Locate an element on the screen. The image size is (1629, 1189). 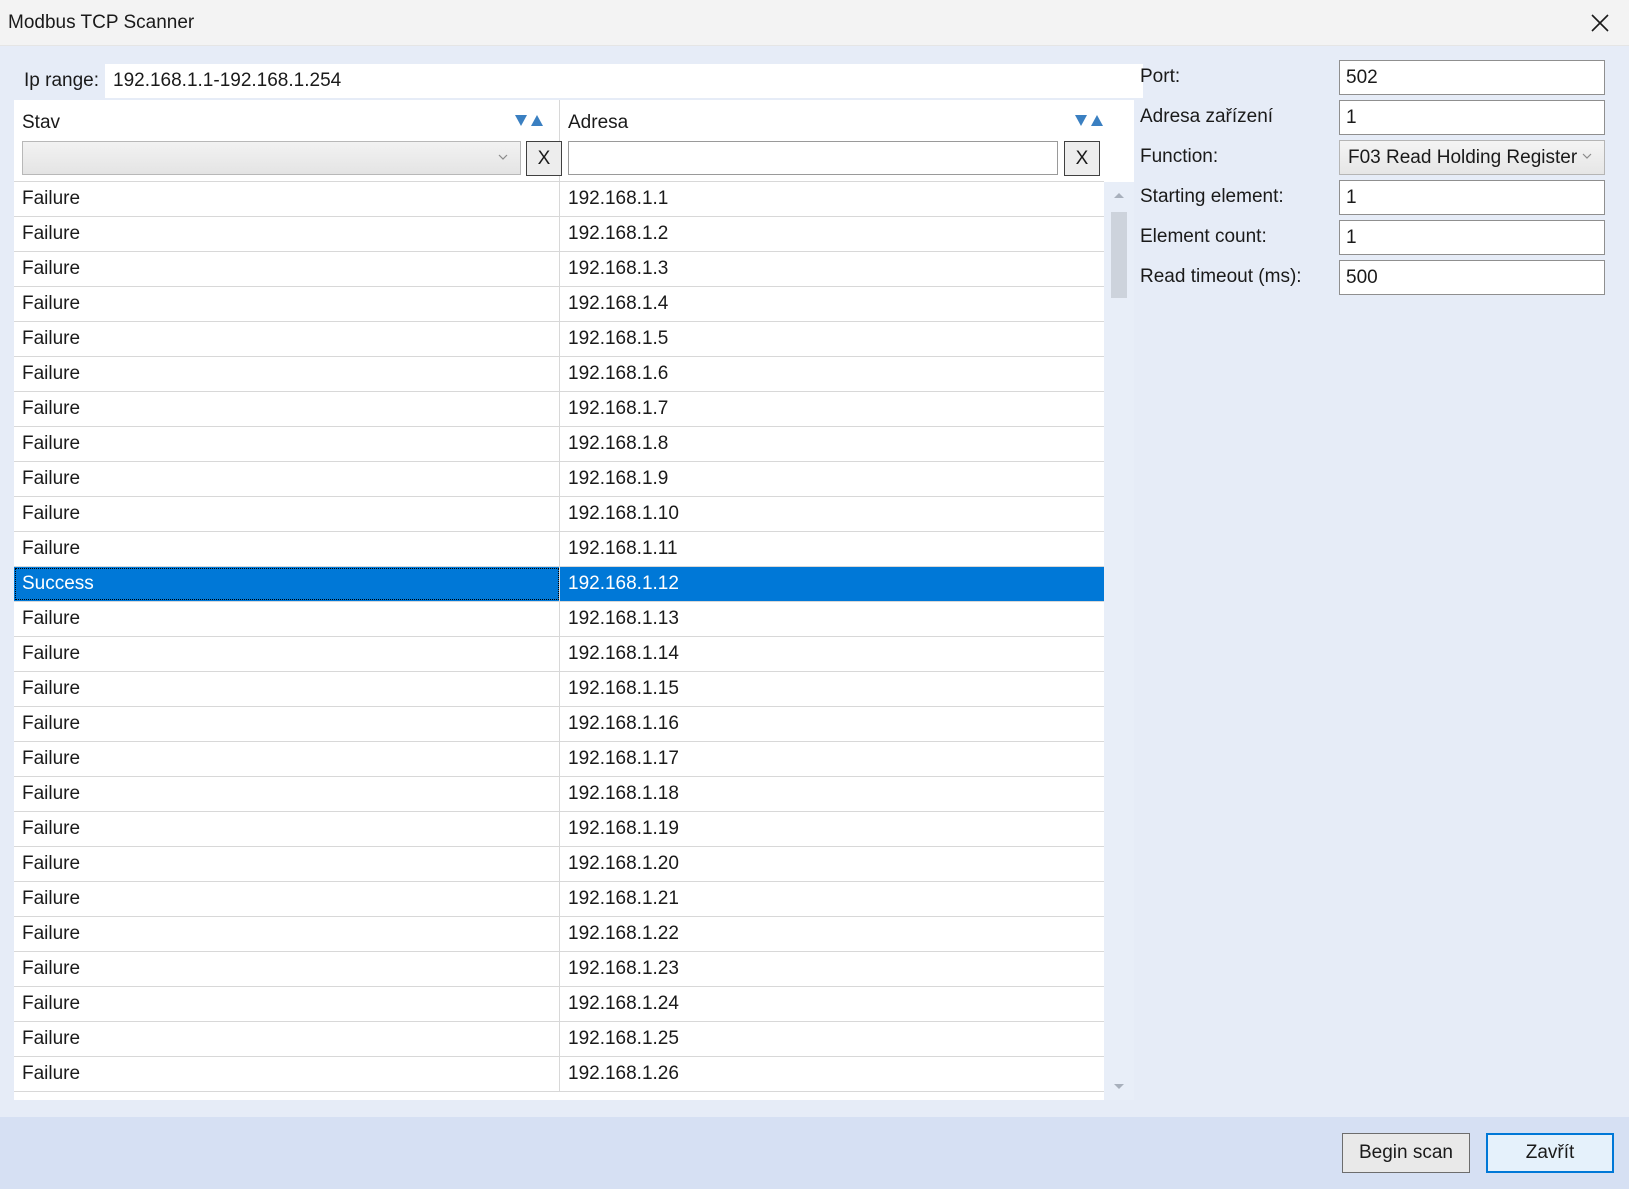
table-row: Failure 192.168.1.8 is located at coordinates (559, 444).